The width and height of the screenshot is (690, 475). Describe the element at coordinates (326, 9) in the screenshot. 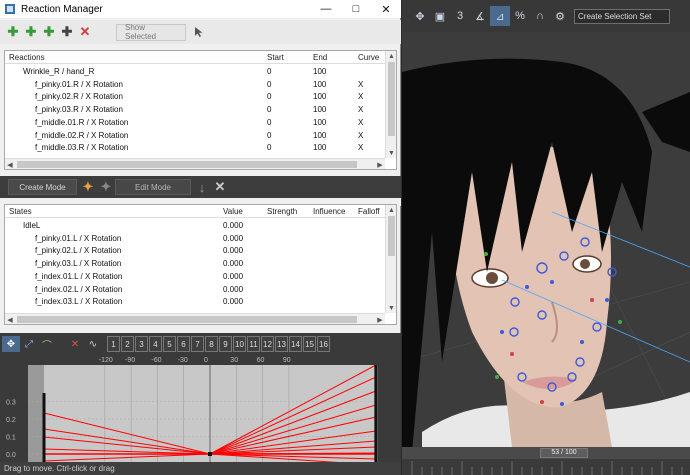

I see `minimize-button: —` at that location.